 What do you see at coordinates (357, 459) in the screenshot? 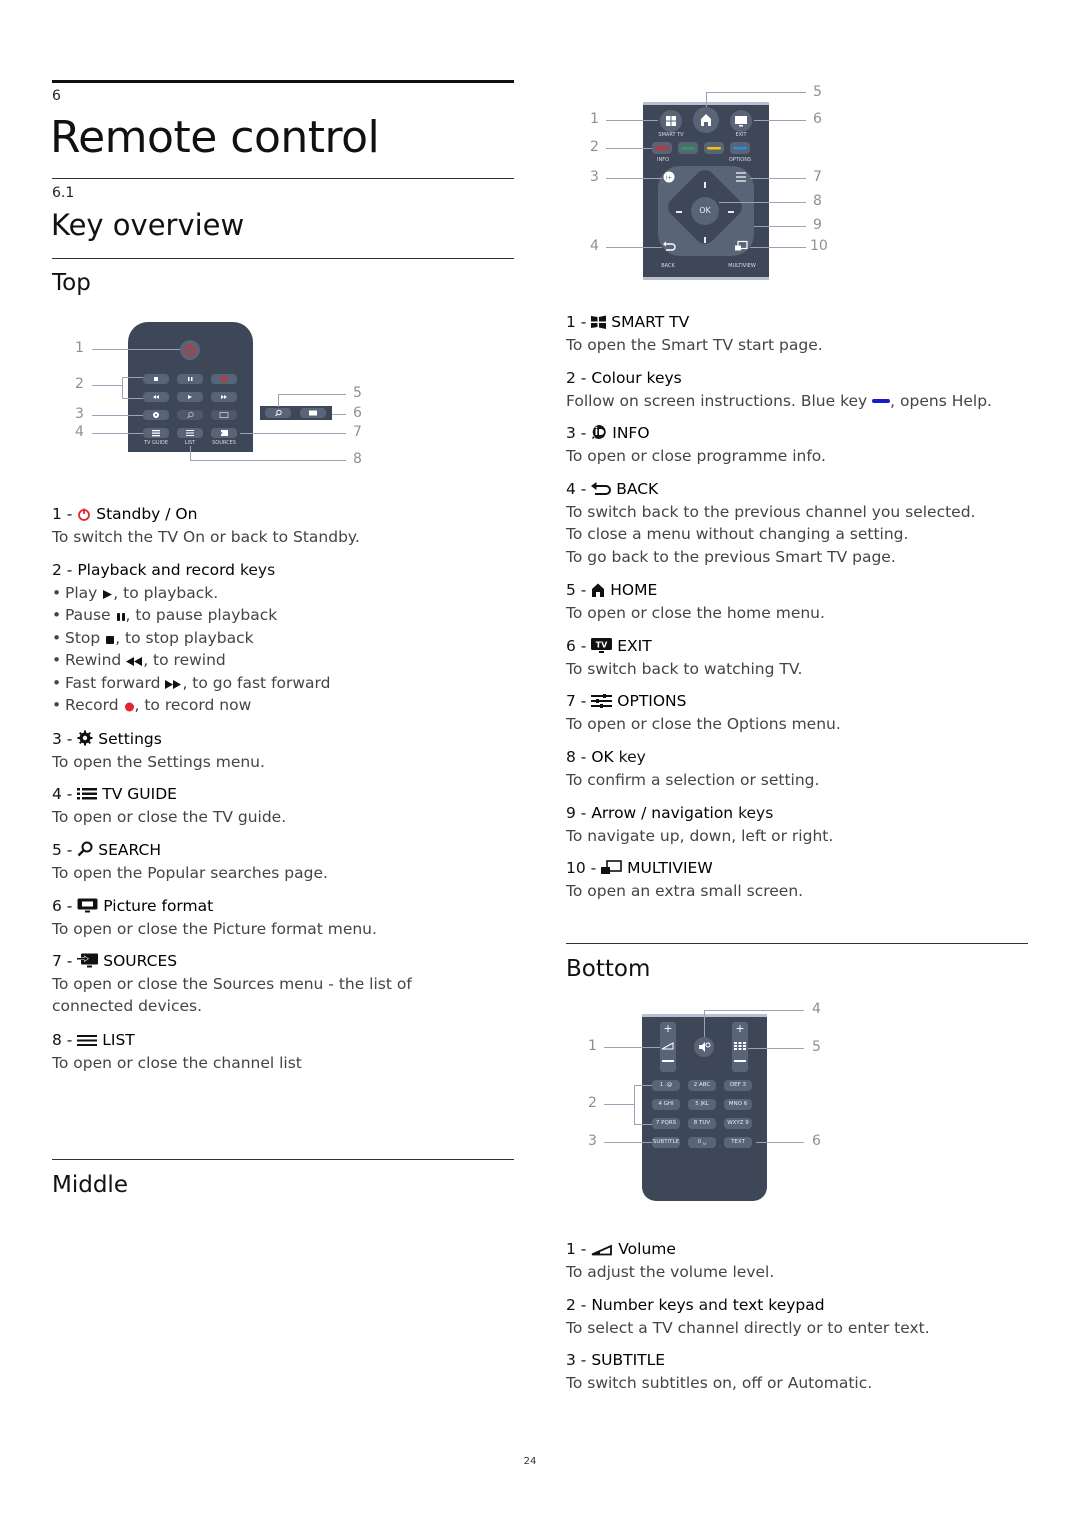
I see `callout-number: 8` at bounding box center [357, 459].